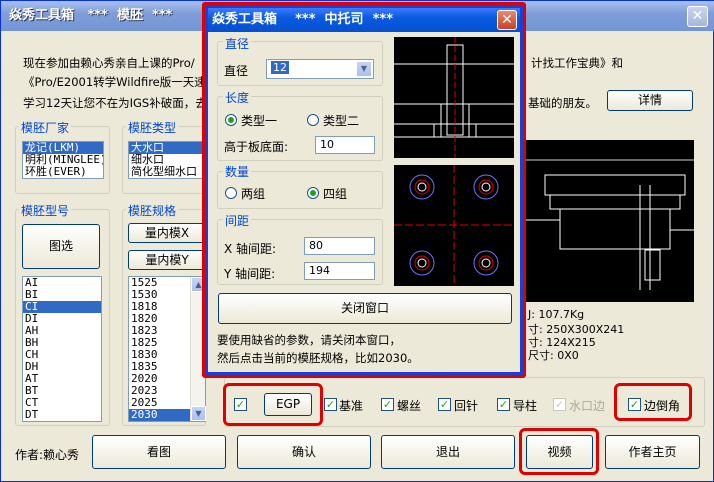 Image resolution: width=714 pixels, height=482 pixels. Describe the element at coordinates (256, 147) in the screenshot. I see `height-label: 高于板底面:` at that location.